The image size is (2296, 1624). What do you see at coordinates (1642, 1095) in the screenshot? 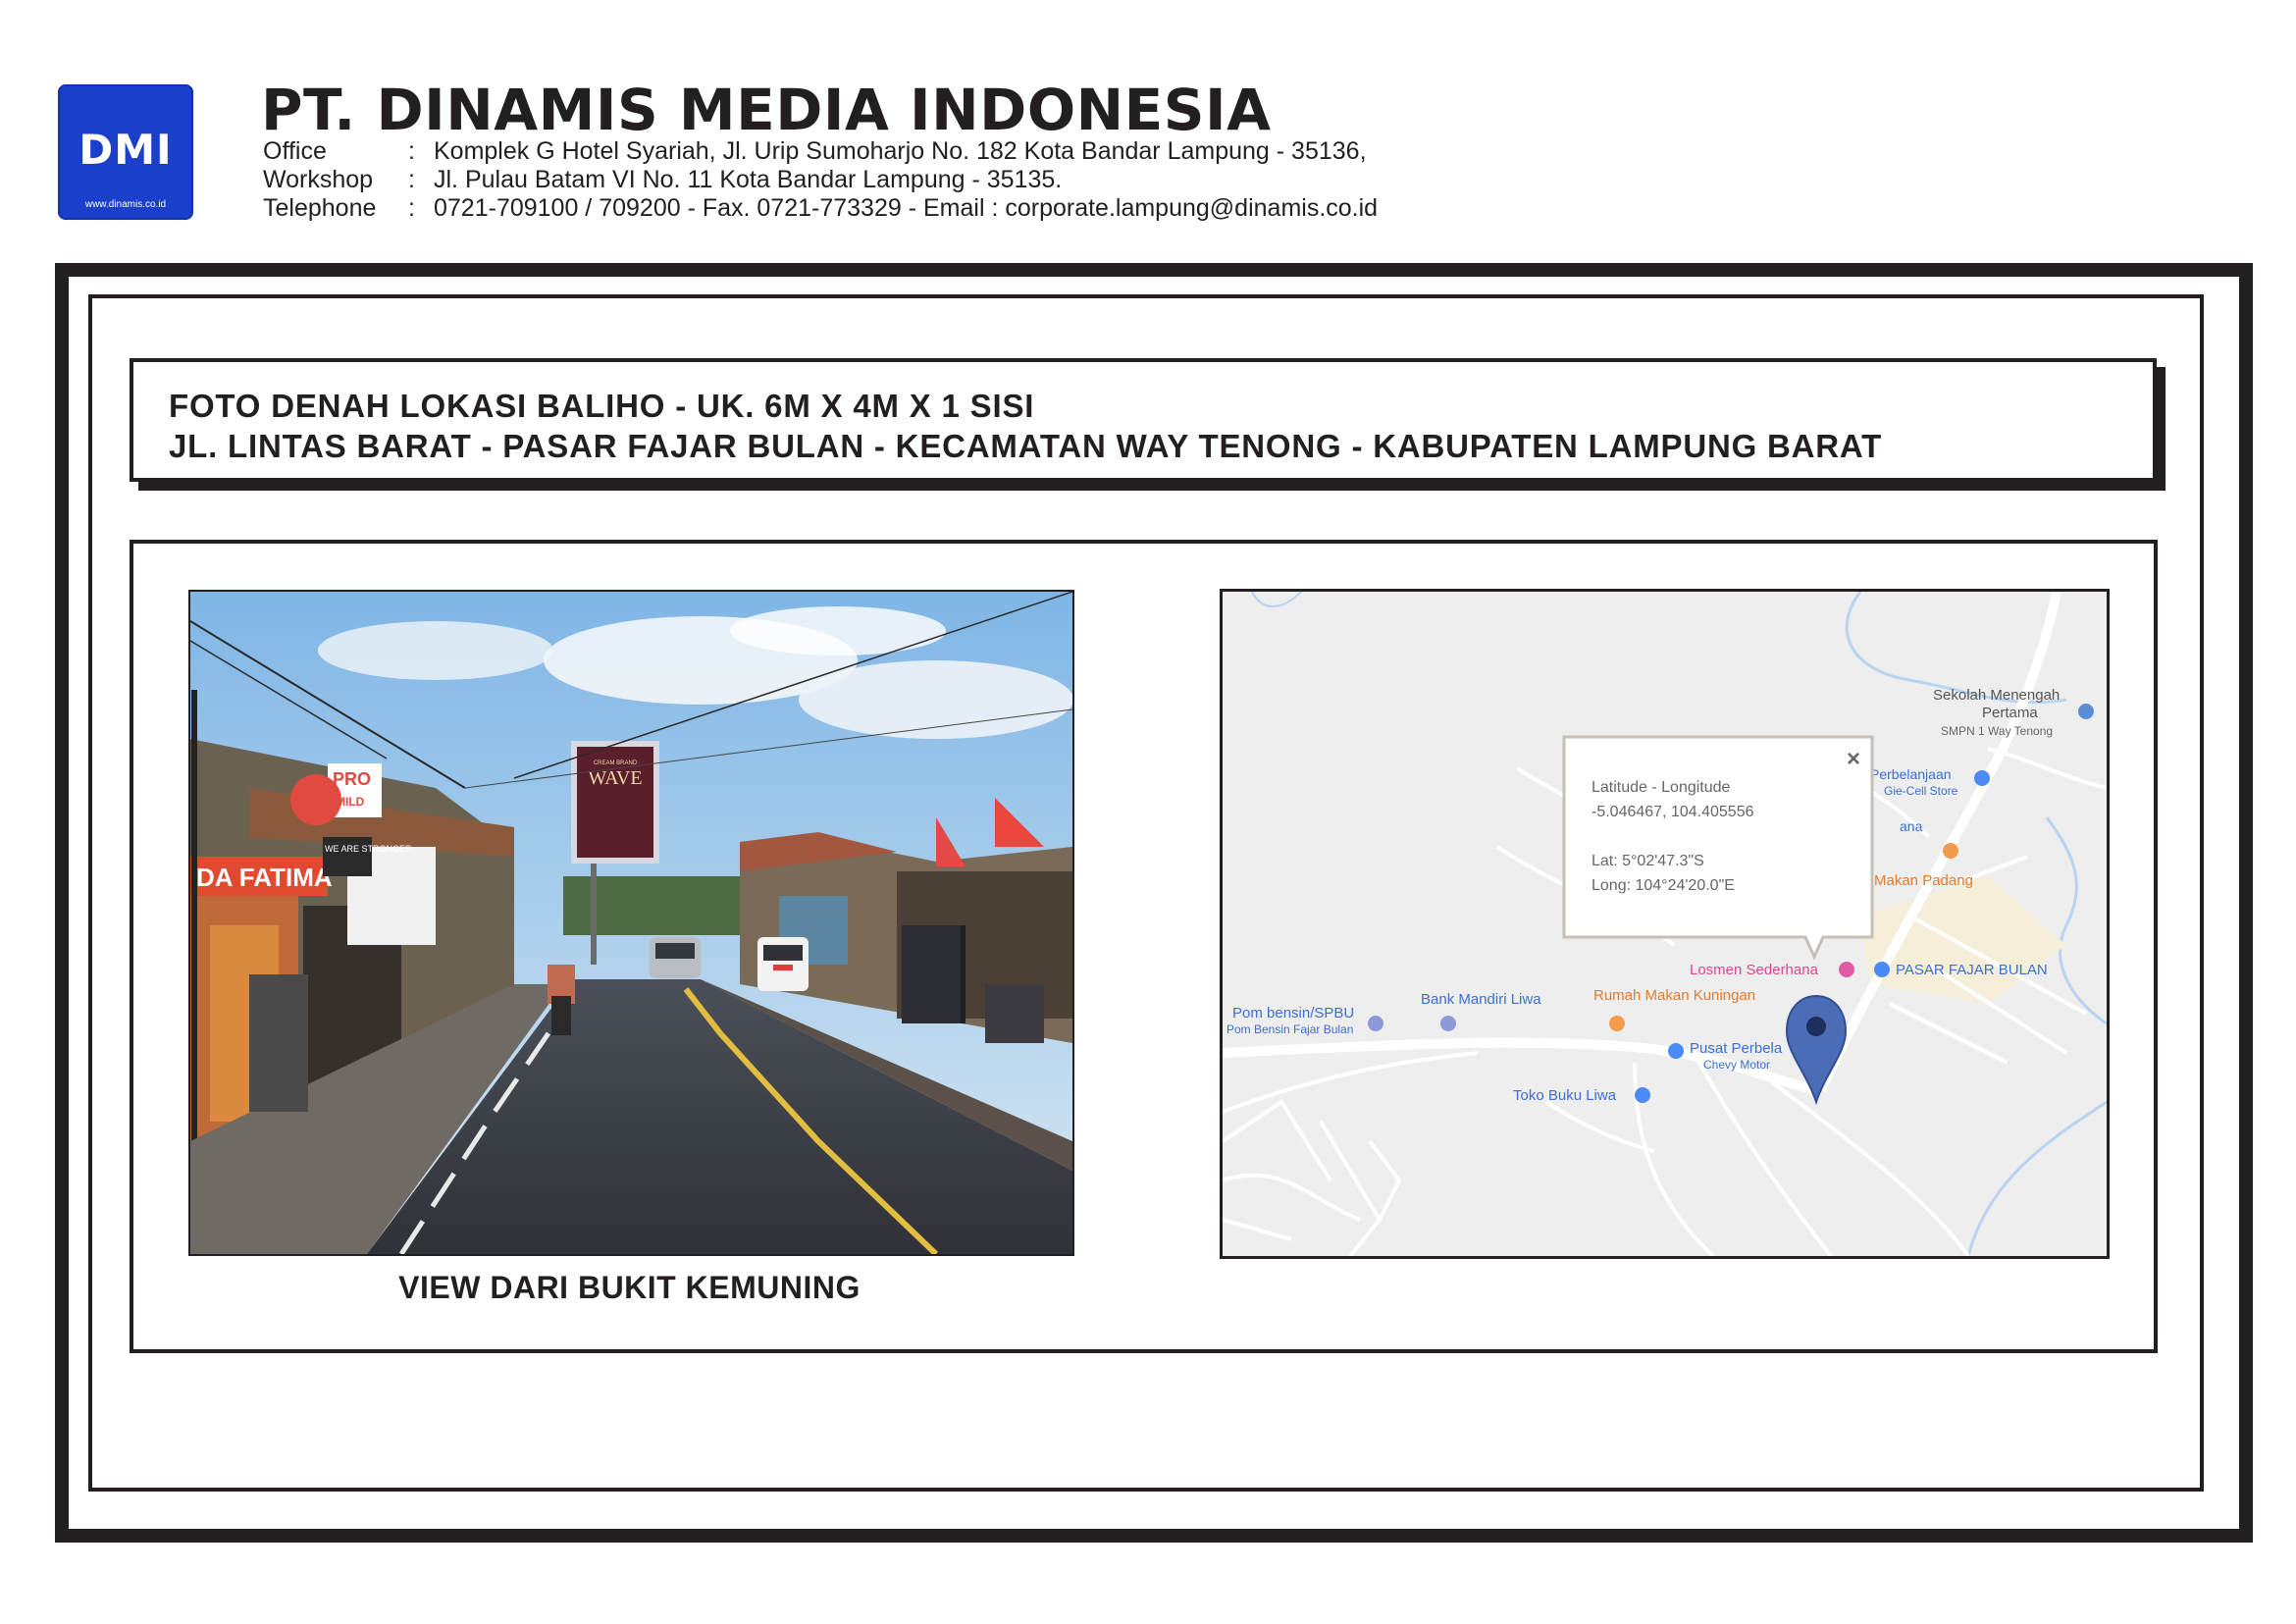
I see `bookstore-poi-icon` at bounding box center [1642, 1095].